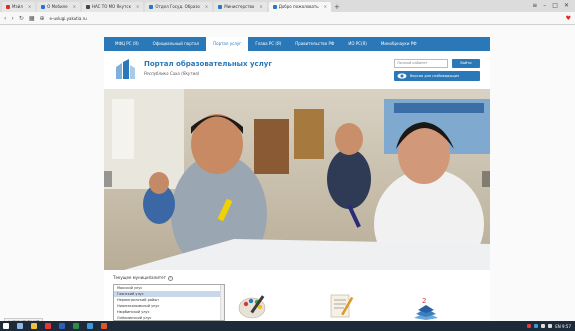  I want to click on svg-text: 2, so click(424, 301).